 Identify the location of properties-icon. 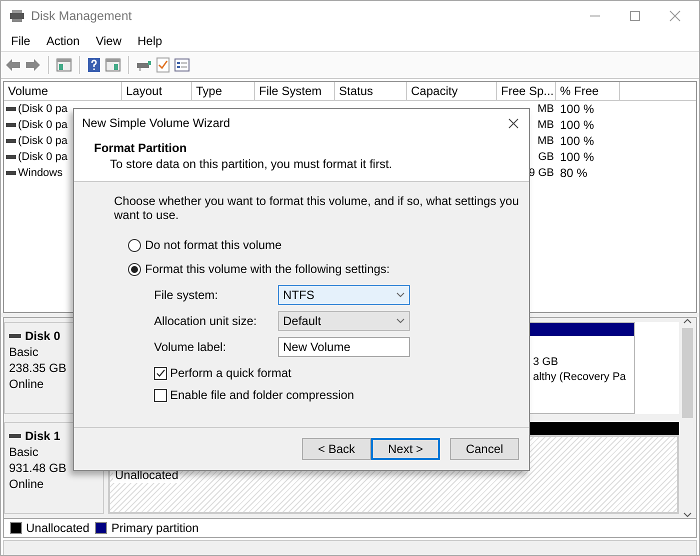
(182, 65).